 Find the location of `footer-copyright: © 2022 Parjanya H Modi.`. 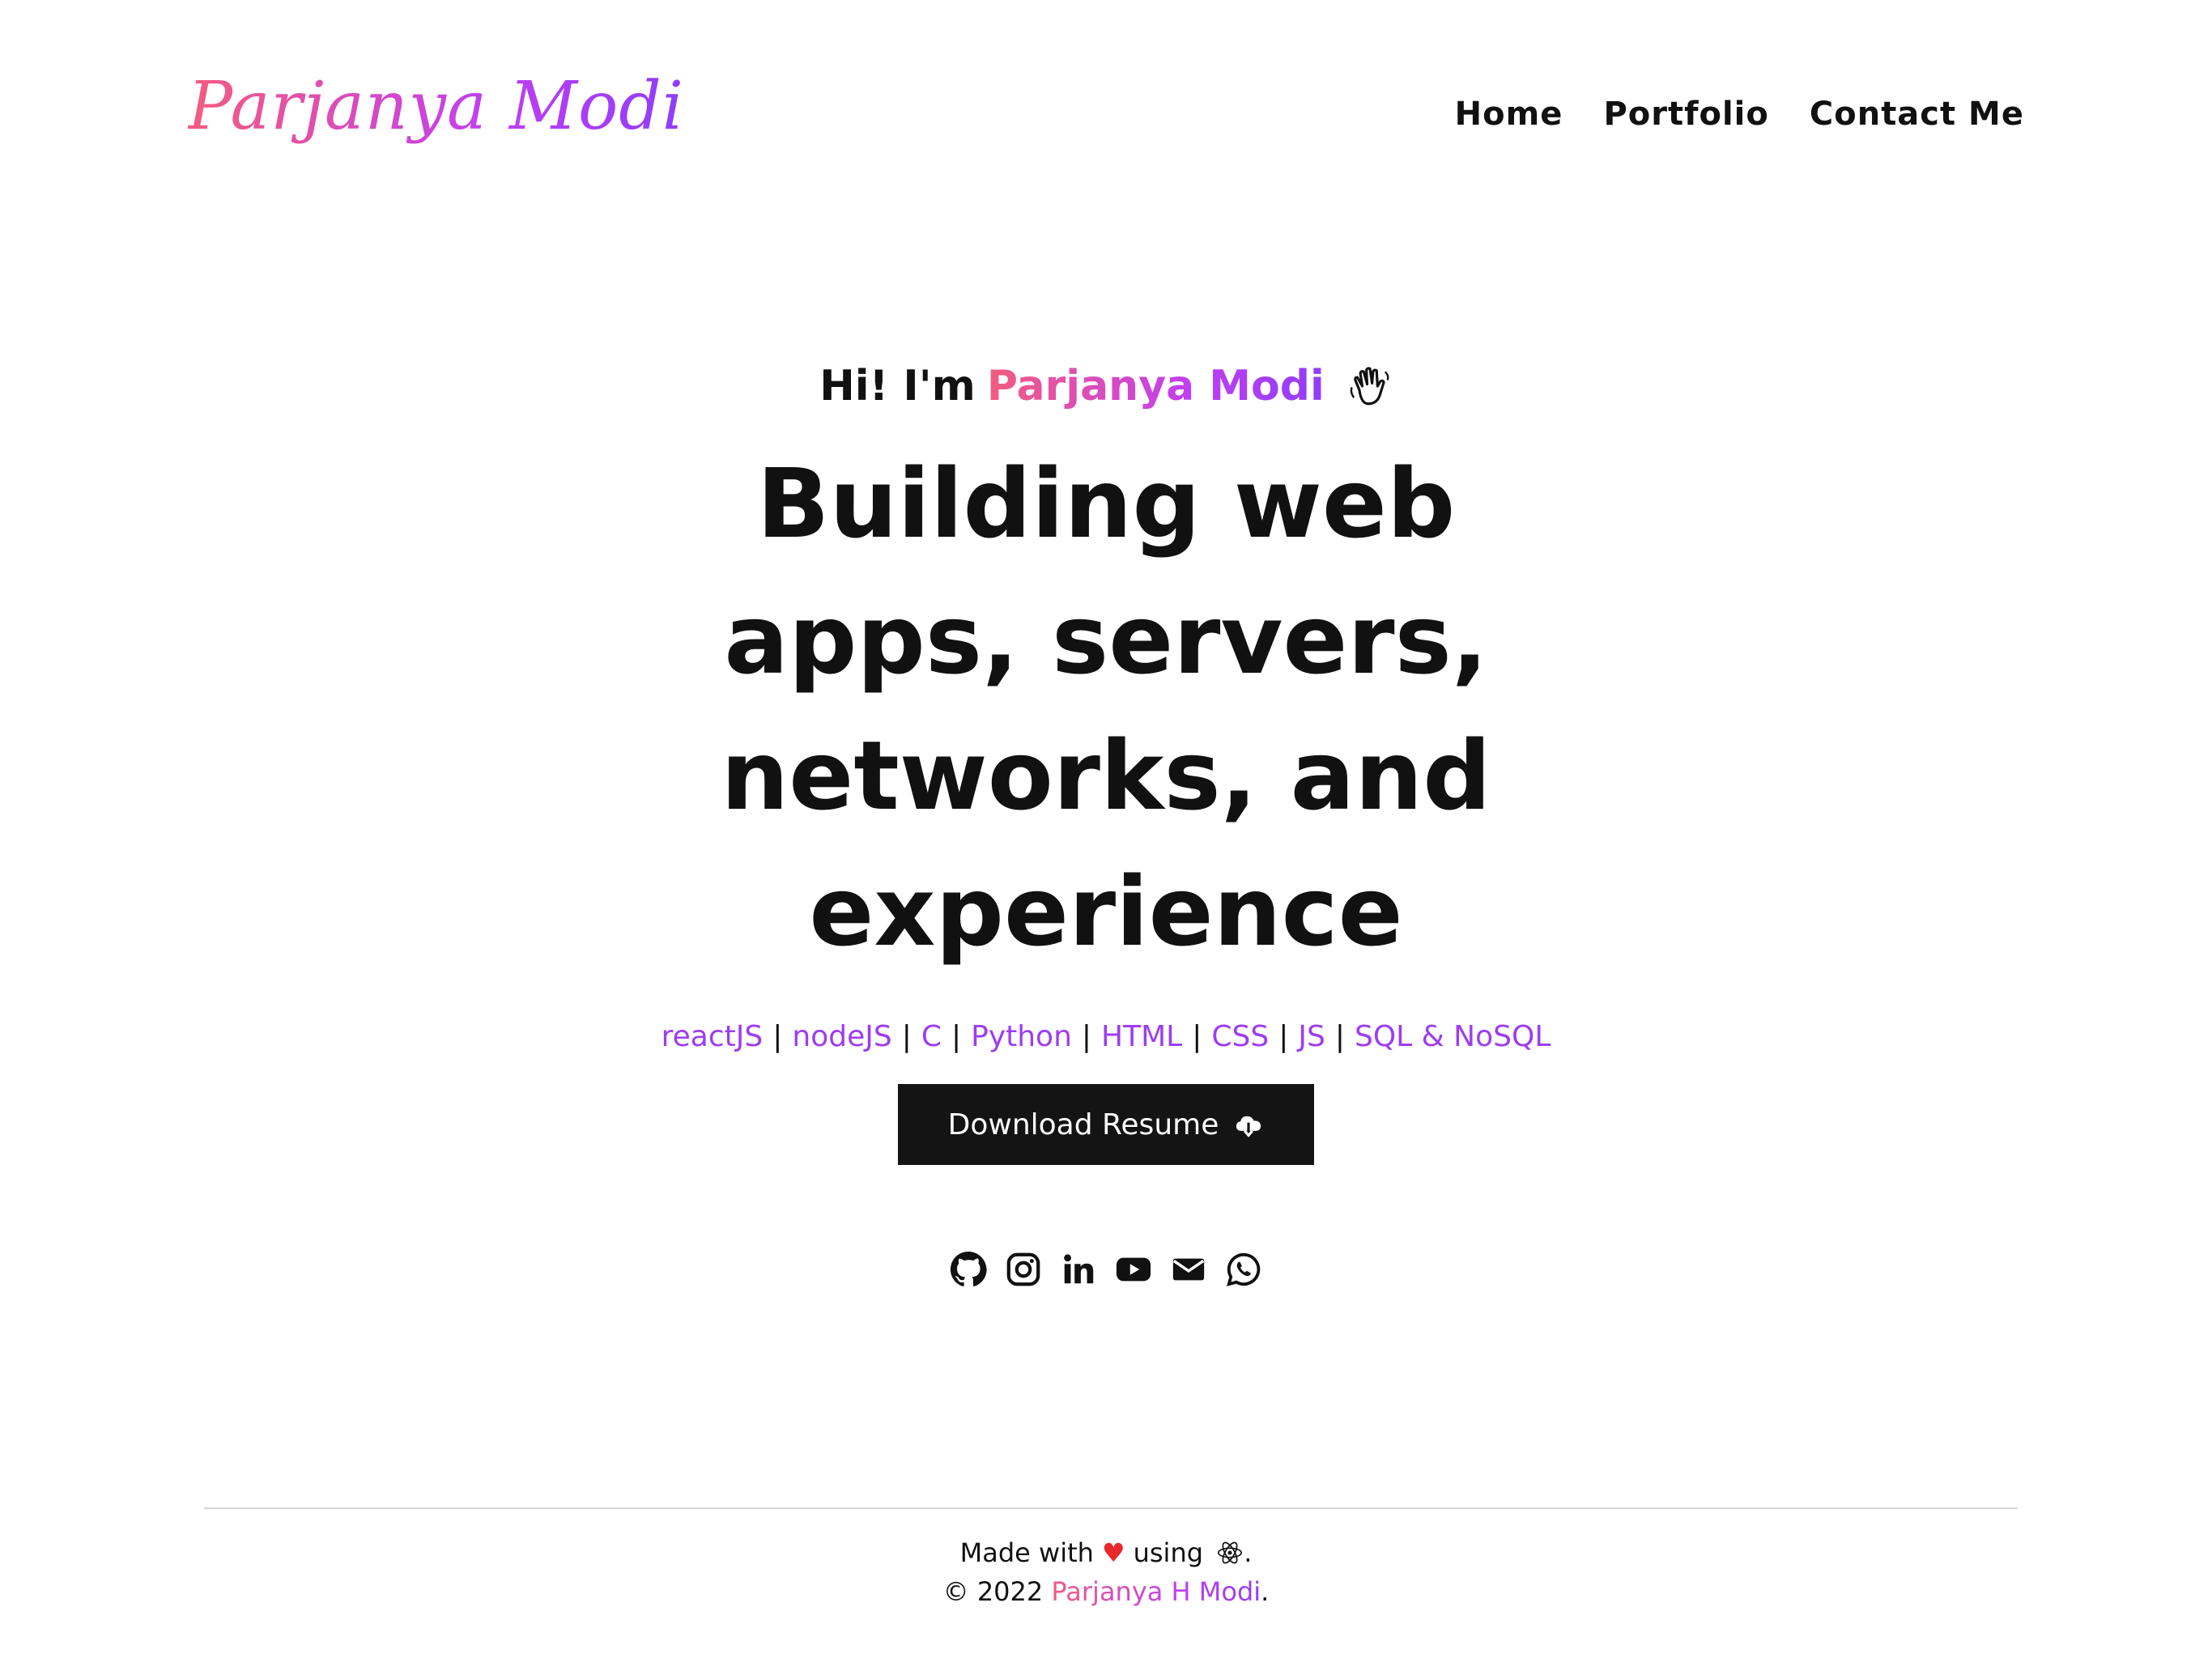

footer-copyright: © 2022 Parjanya H Modi. is located at coordinates (1106, 1591).